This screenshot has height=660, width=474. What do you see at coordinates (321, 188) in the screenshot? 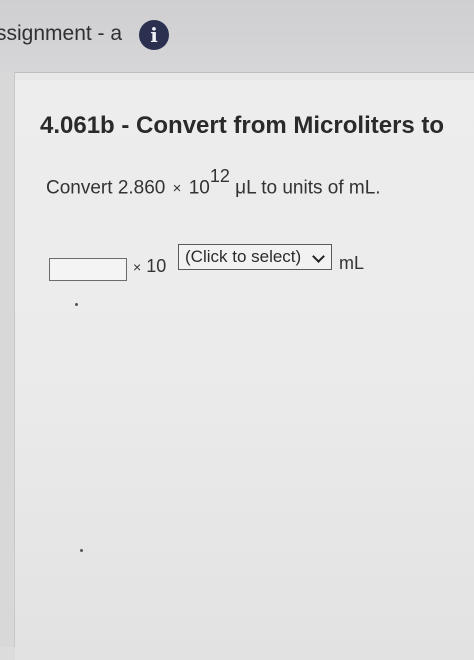
I see `question-suffix: to units of mL.` at bounding box center [321, 188].